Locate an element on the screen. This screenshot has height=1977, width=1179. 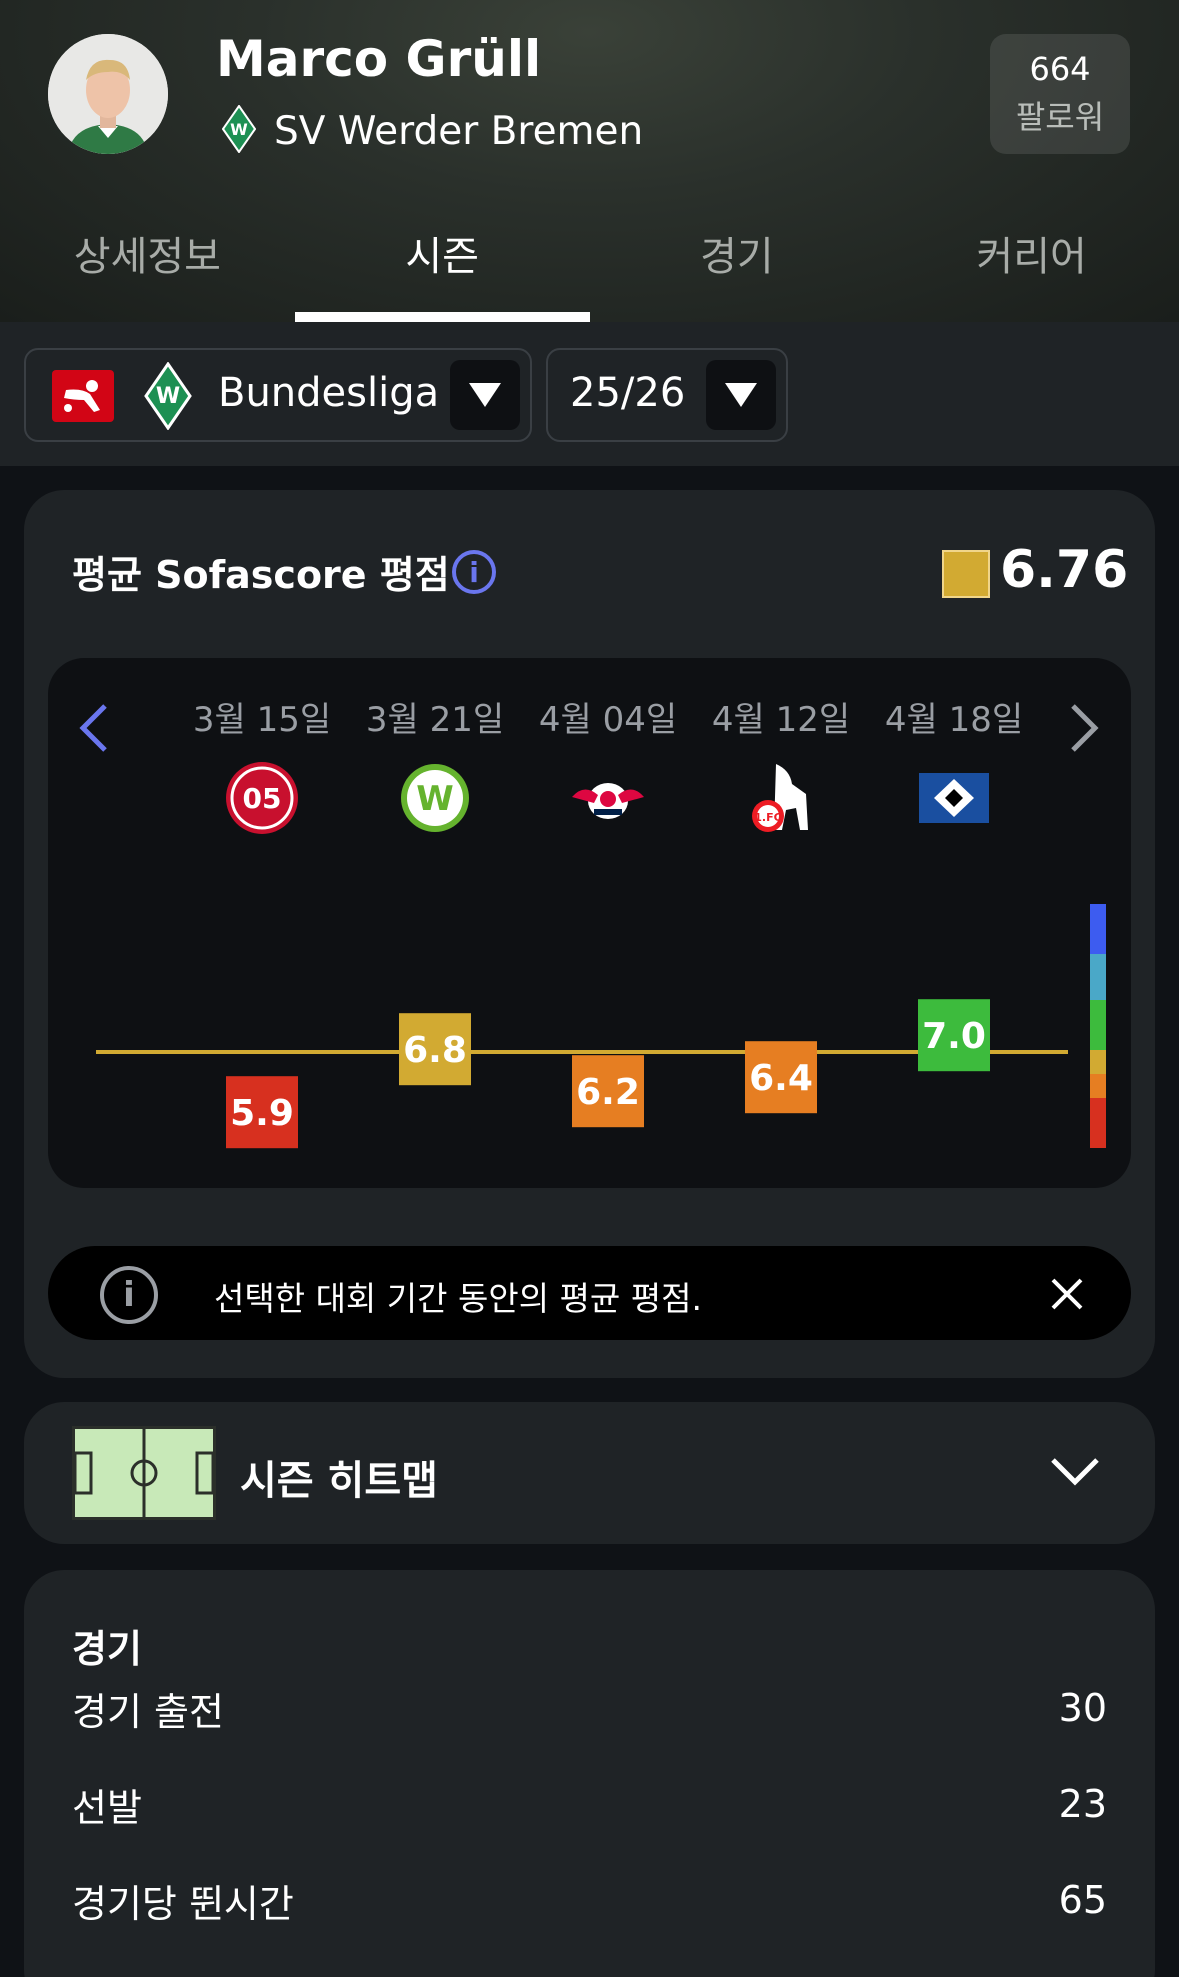
season-label: 25/26 is located at coordinates (628, 393).